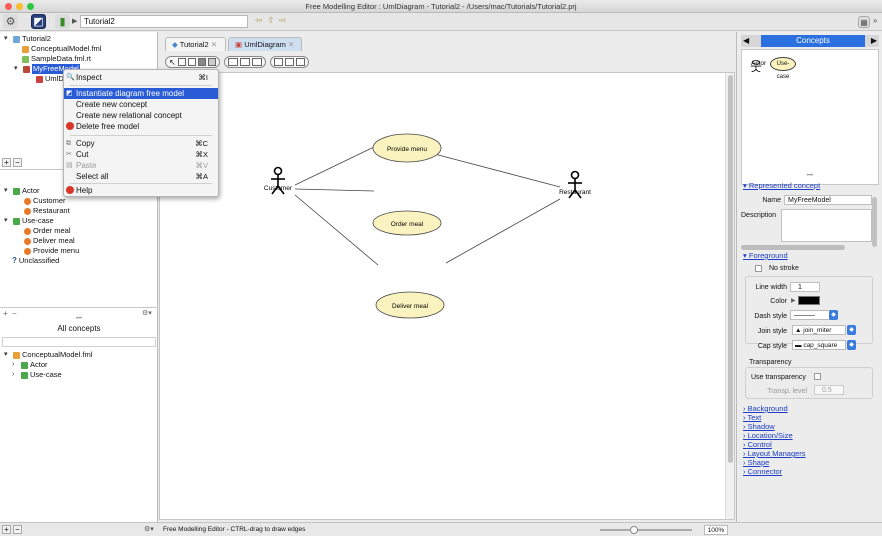 Image resolution: width=882 pixels, height=536 pixels. Describe the element at coordinates (141, 143) in the screenshot. I see `menu-item-copy: ⧉ Copy ⌘C` at that location.